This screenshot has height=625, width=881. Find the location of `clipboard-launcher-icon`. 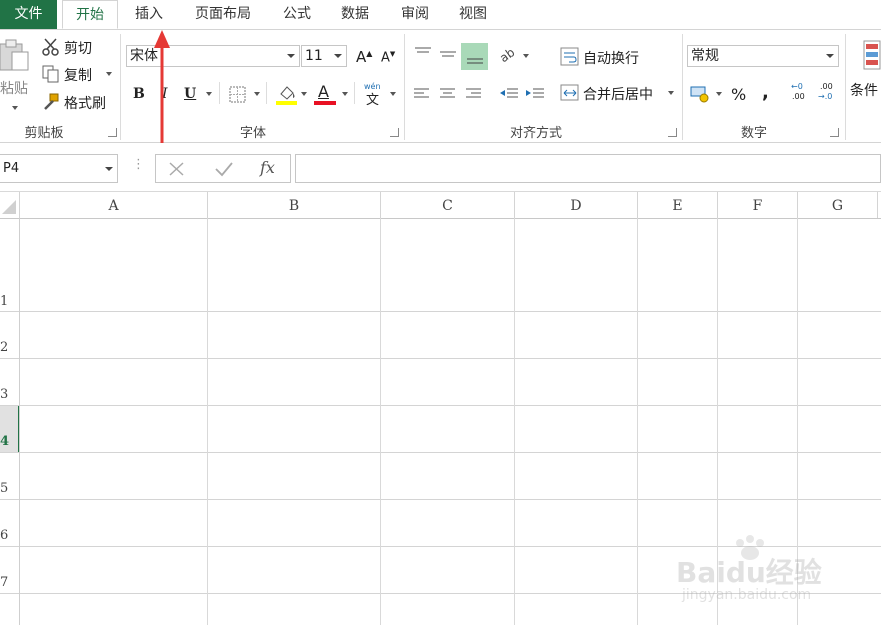

clipboard-launcher-icon is located at coordinates (112, 132).